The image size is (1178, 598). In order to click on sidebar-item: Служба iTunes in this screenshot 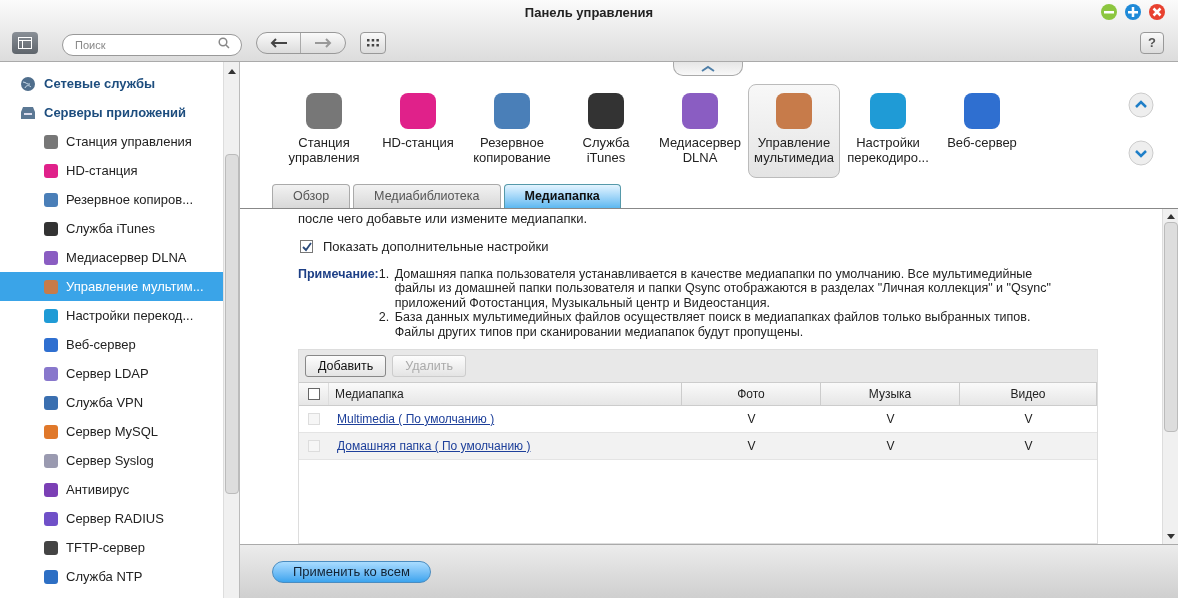, I will do `click(111, 228)`.